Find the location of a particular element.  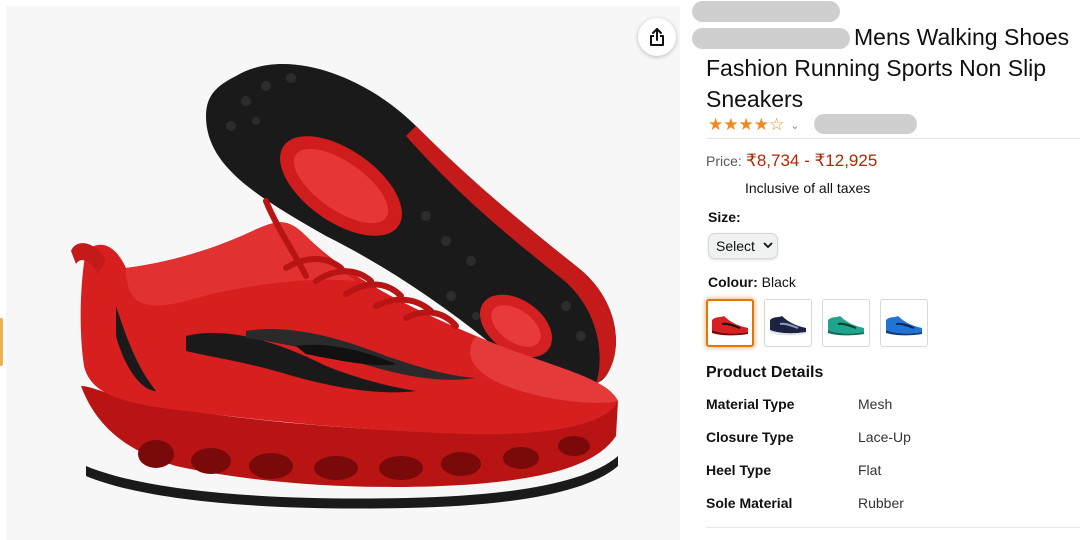

colour-swatch-navy is located at coordinates (788, 323).